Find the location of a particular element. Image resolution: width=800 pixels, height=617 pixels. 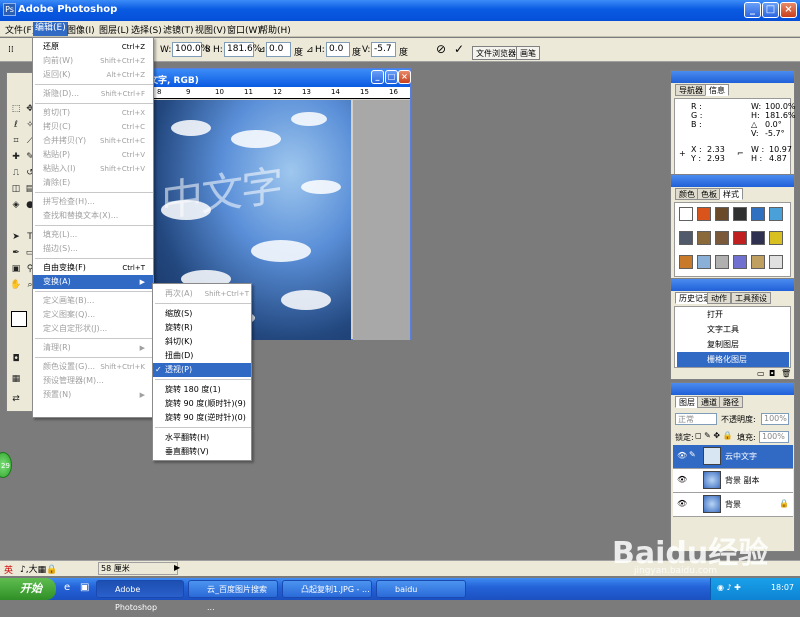

opacity-field: 100% is located at coordinates (775, 419).